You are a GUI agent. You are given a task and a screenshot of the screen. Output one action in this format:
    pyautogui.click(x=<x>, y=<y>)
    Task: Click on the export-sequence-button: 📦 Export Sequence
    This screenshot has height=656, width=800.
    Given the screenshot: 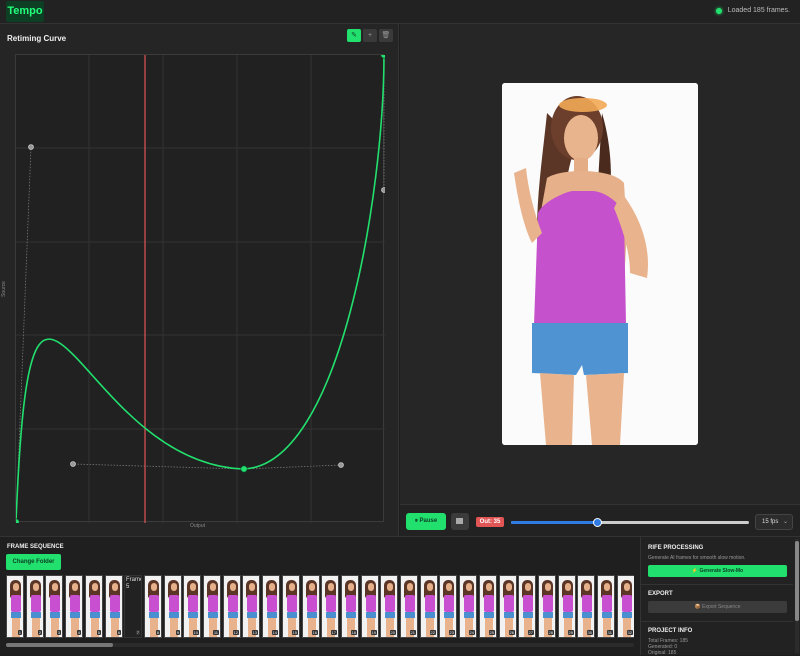 What is the action you would take?
    pyautogui.click(x=717, y=607)
    